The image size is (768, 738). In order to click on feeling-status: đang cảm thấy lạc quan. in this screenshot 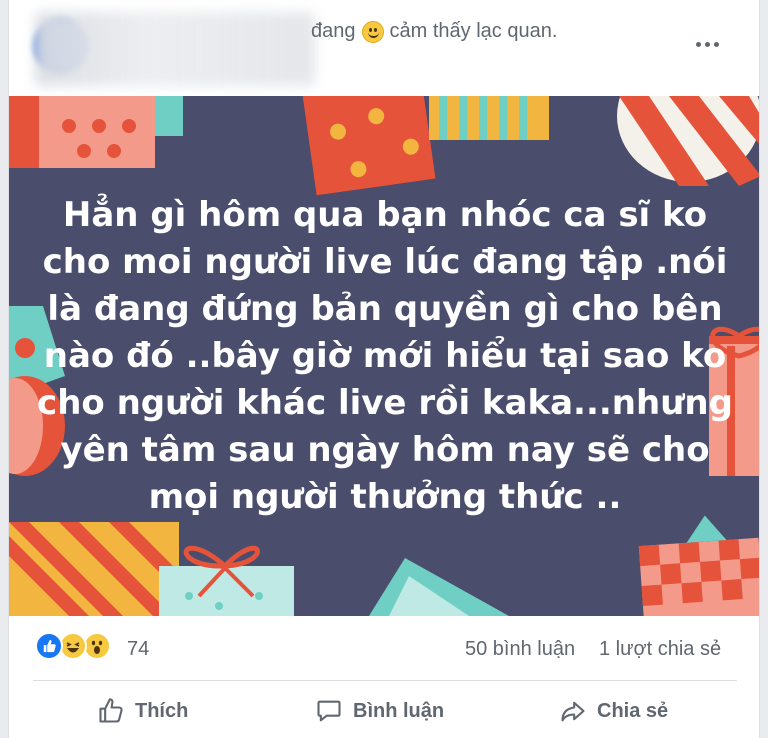, I will do `click(434, 31)`.